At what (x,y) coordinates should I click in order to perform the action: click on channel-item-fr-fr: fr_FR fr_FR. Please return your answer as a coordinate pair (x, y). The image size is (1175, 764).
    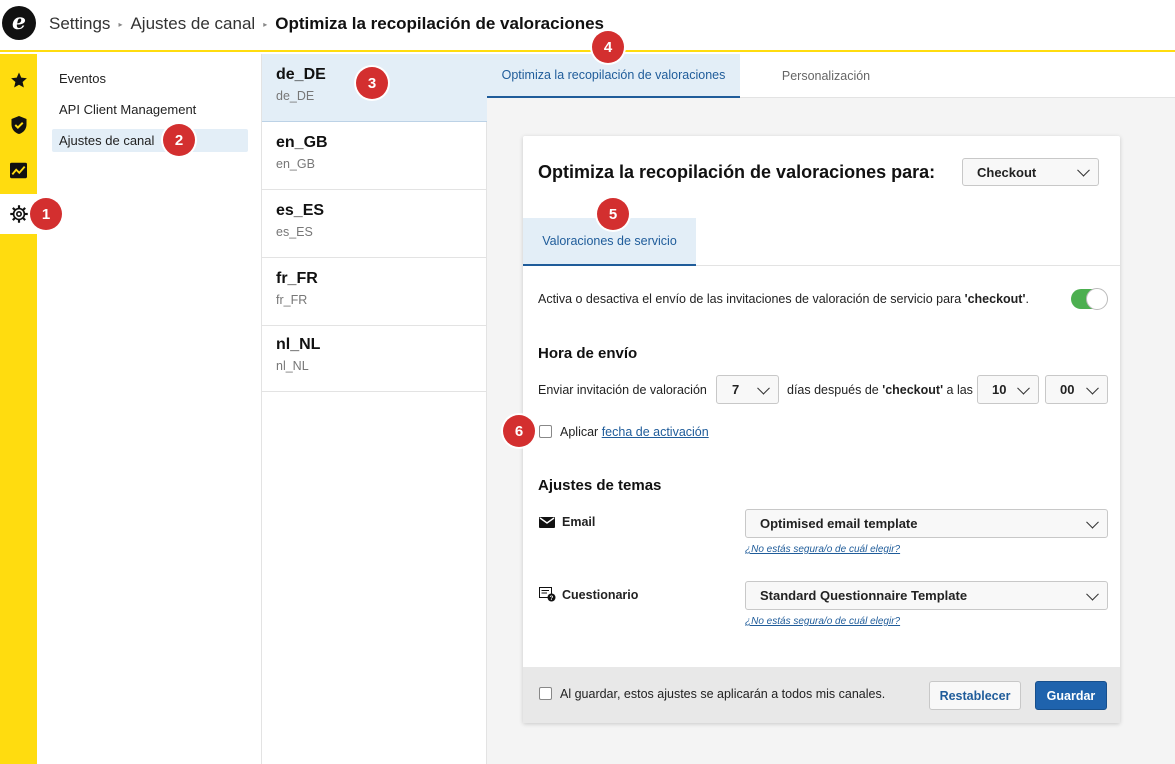
    Looking at the image, I should click on (374, 292).